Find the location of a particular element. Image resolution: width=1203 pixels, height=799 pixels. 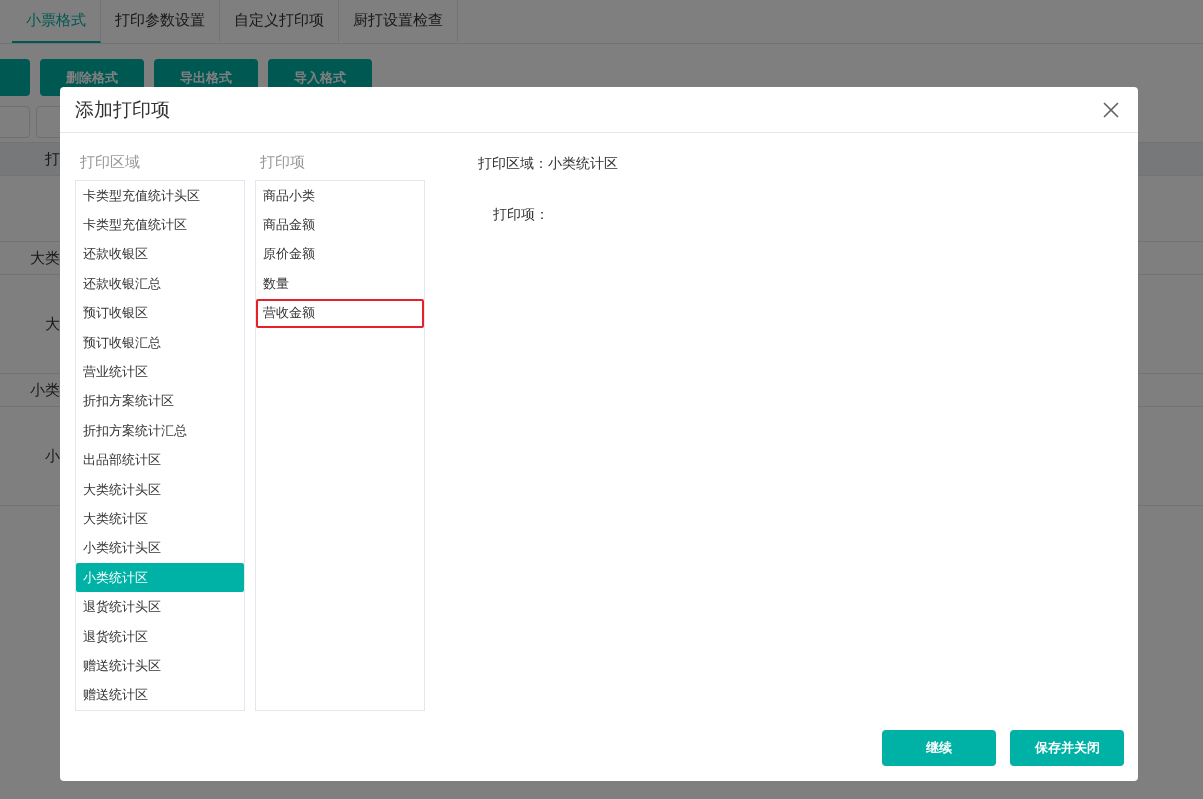

table-cell-text: 大类 is located at coordinates (44, 258).